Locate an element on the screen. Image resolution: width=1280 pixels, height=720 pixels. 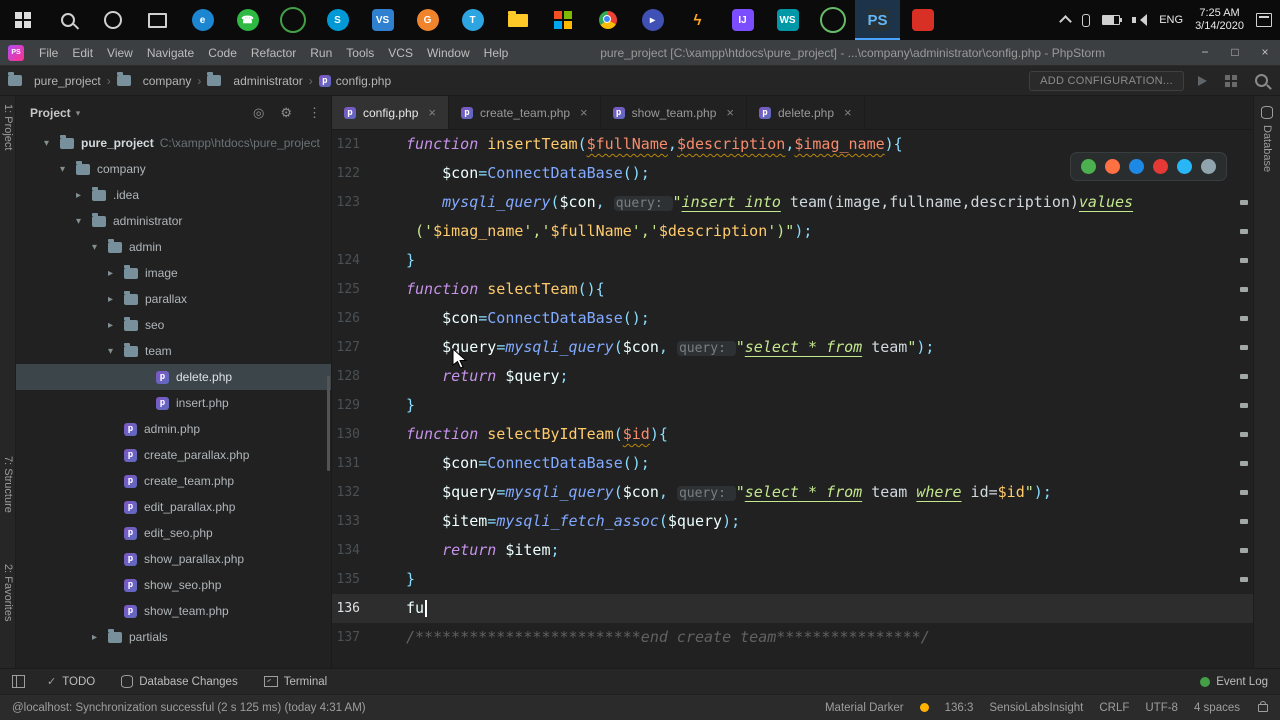
menu-item-run: Run is located at coordinates (321, 53).